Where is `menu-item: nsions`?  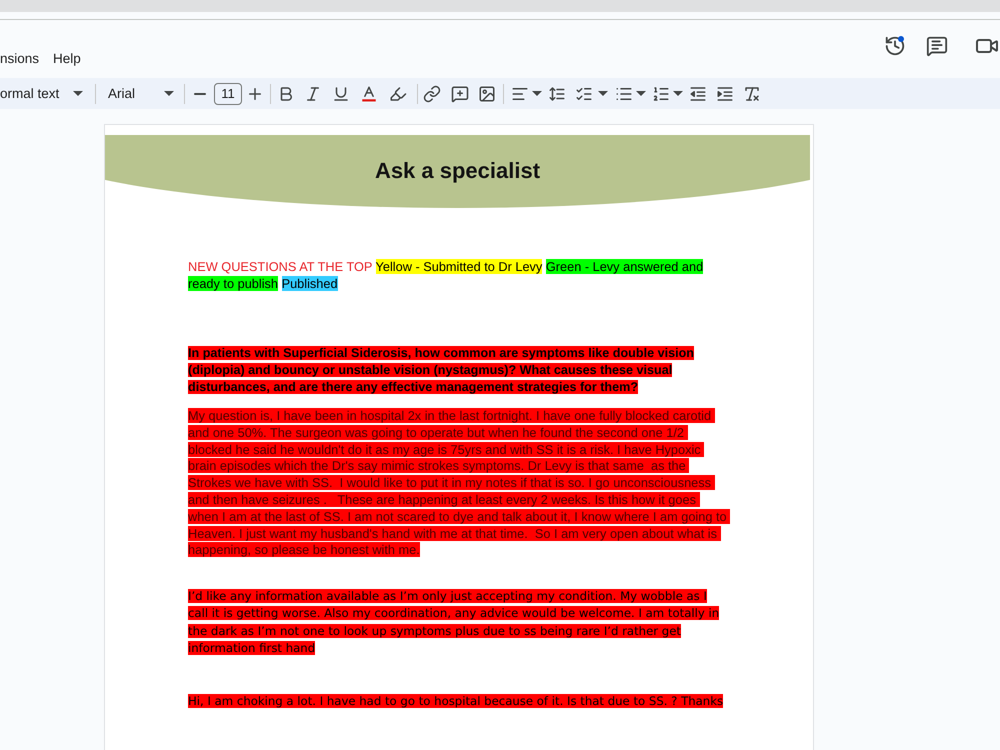 menu-item: nsions is located at coordinates (23, 58).